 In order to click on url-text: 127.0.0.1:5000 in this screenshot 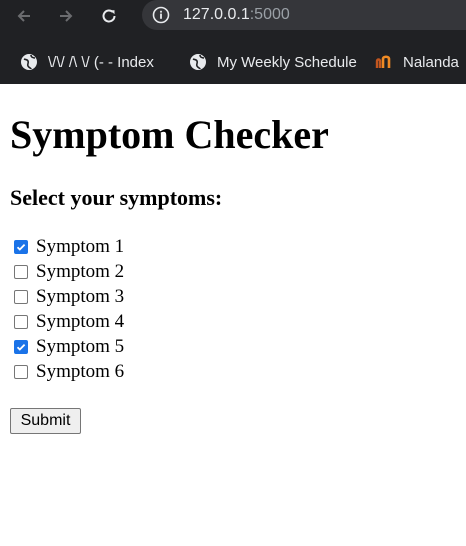, I will do `click(236, 15)`.